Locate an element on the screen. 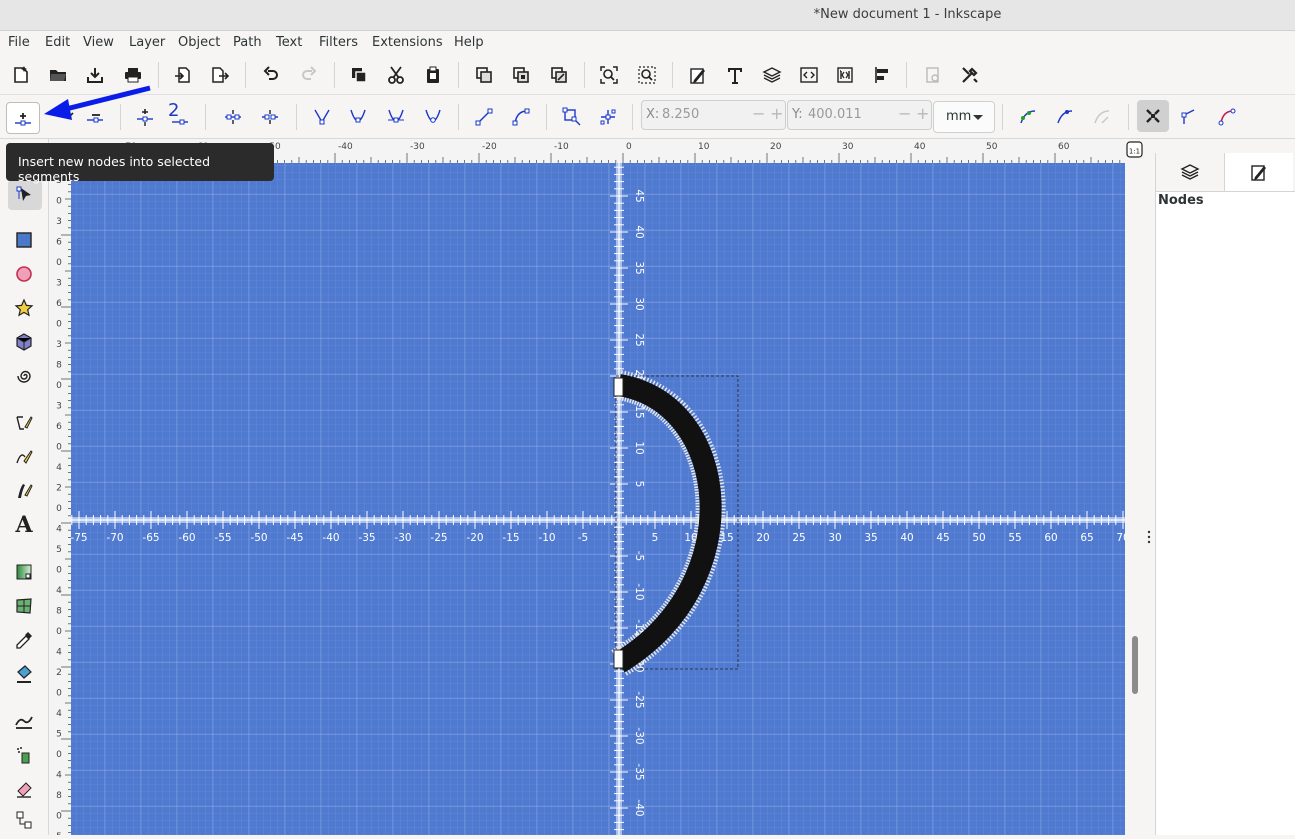 Image resolution: width=1295 pixels, height=839 pixels. menu-filters: Filters is located at coordinates (338, 42).